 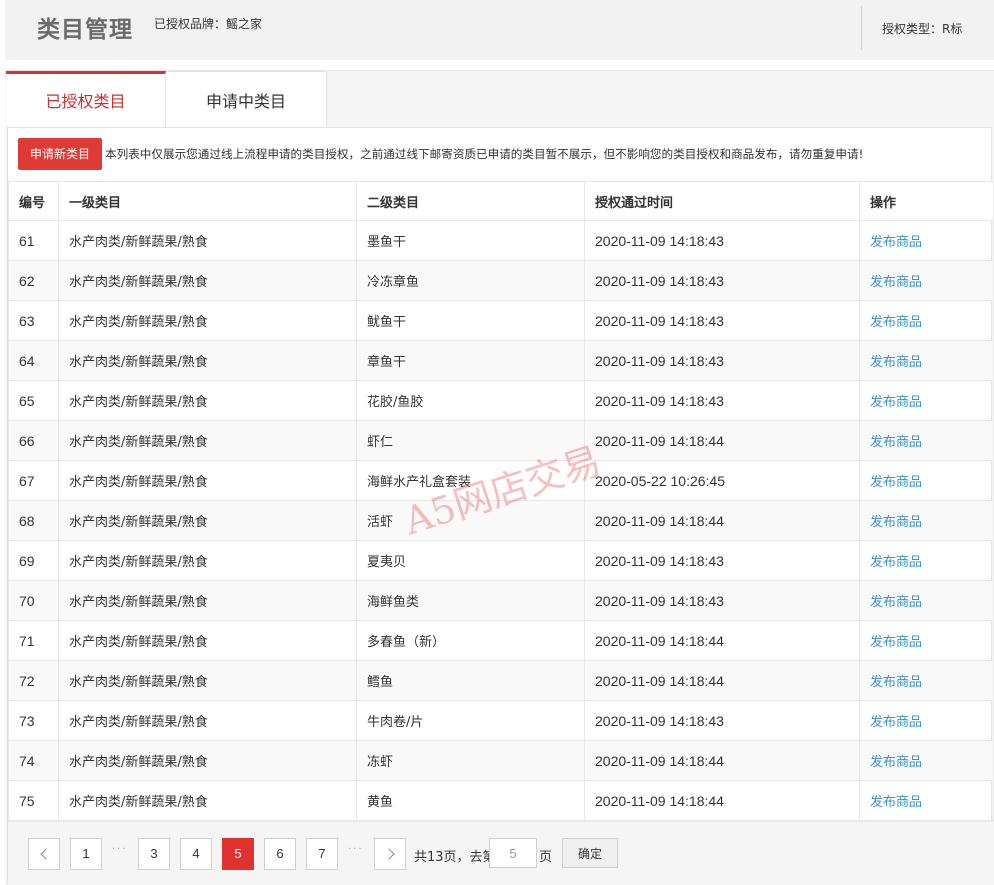 What do you see at coordinates (470, 280) in the screenshot?
I see `cell-category-2: 冷冻章鱼` at bounding box center [470, 280].